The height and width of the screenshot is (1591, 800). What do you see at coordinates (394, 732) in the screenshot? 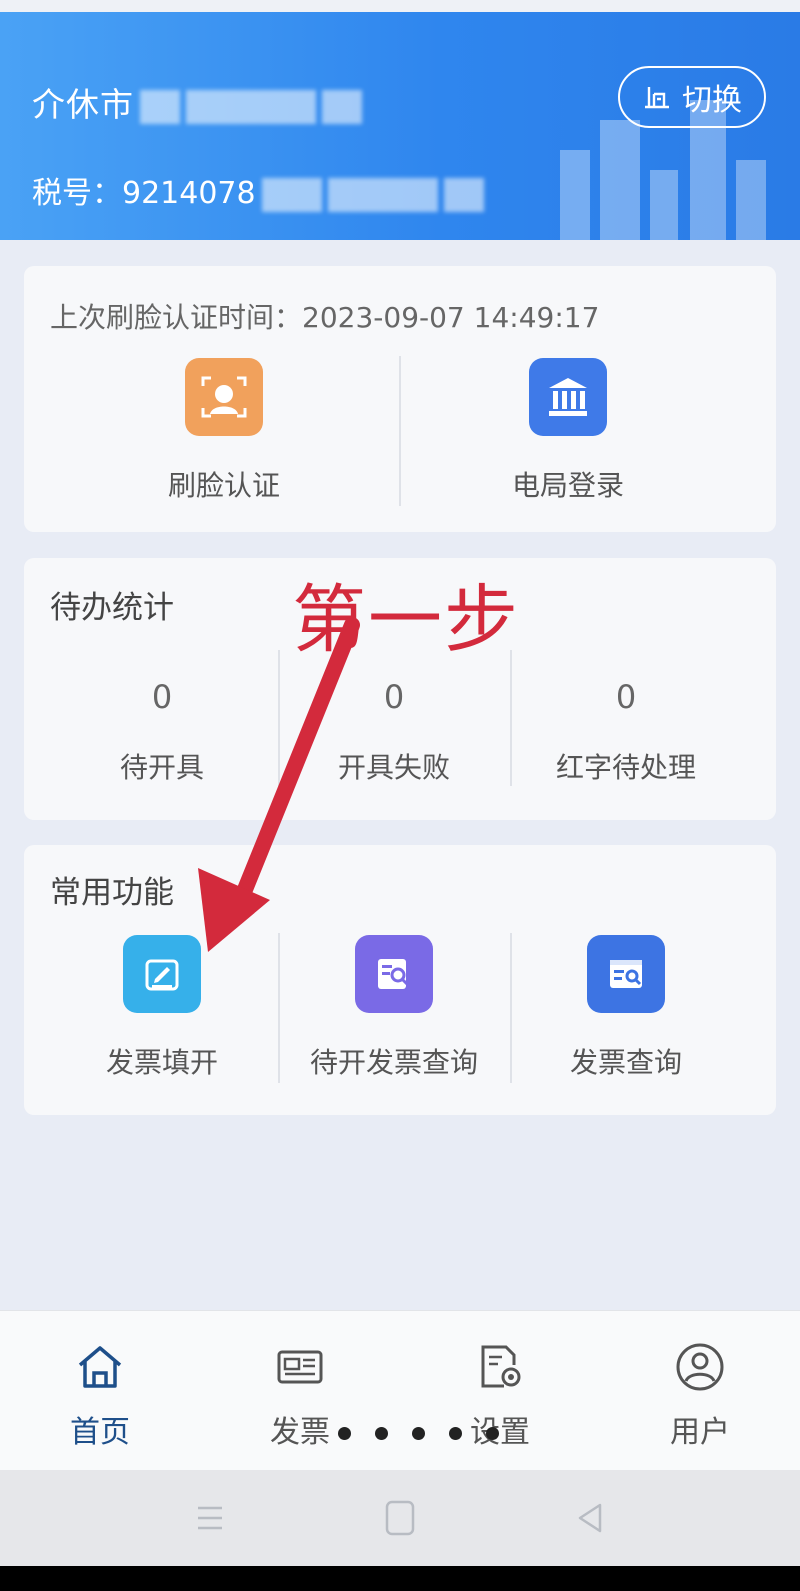
I see `stat-failed: 0 开具失败` at bounding box center [394, 732].